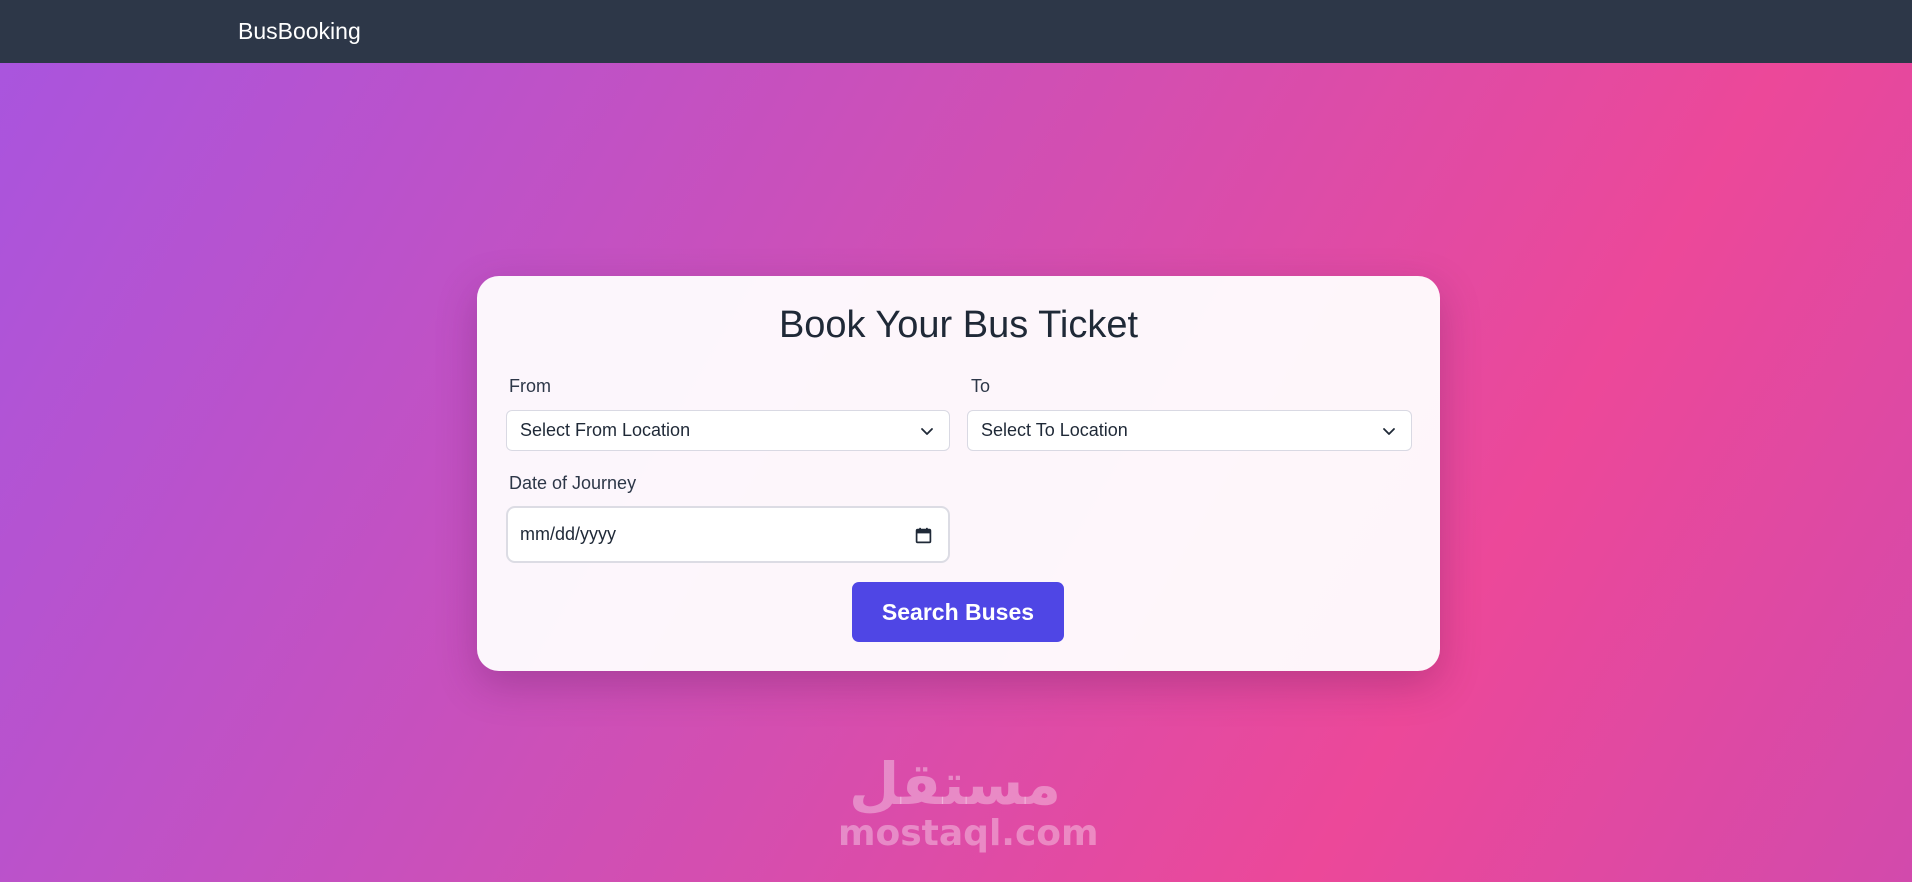 This screenshot has width=1912, height=882. What do you see at coordinates (299, 31) in the screenshot?
I see `brand-logo: BusBooking` at bounding box center [299, 31].